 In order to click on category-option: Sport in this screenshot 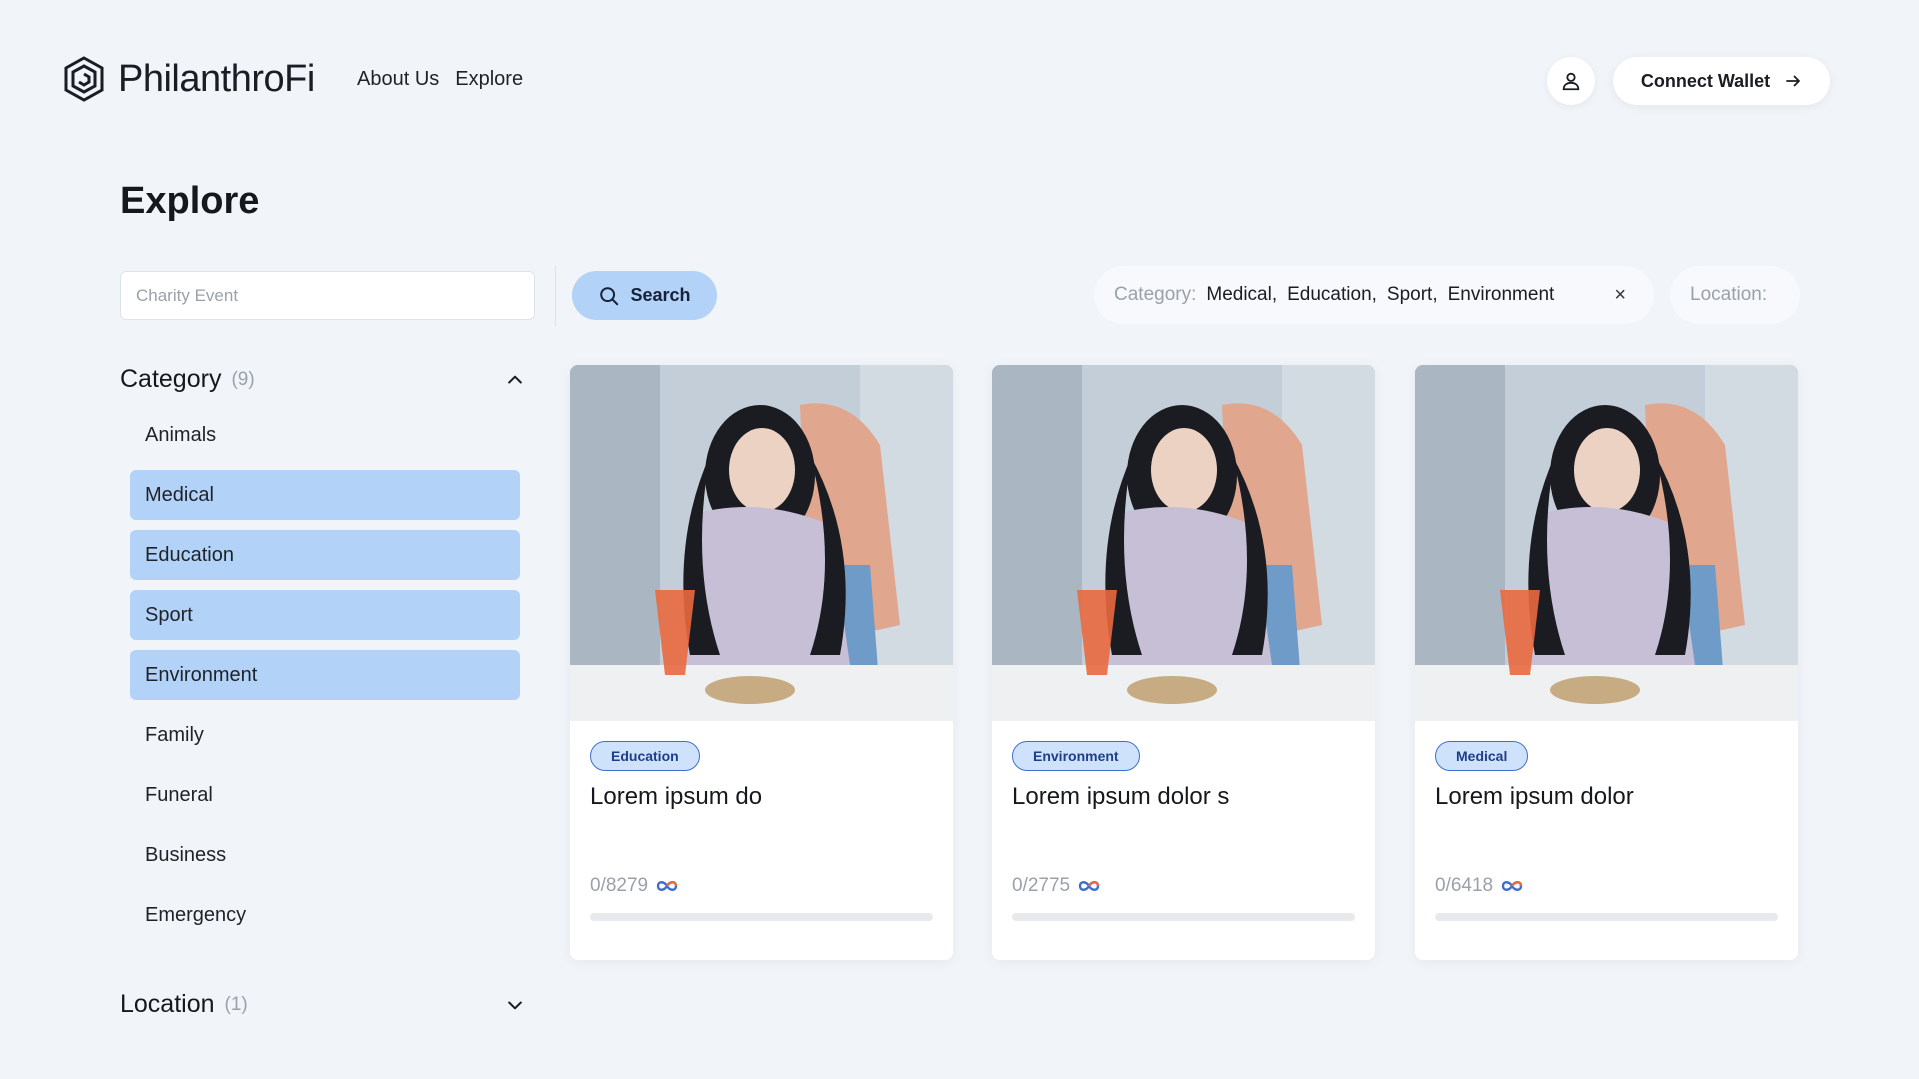, I will do `click(325, 615)`.